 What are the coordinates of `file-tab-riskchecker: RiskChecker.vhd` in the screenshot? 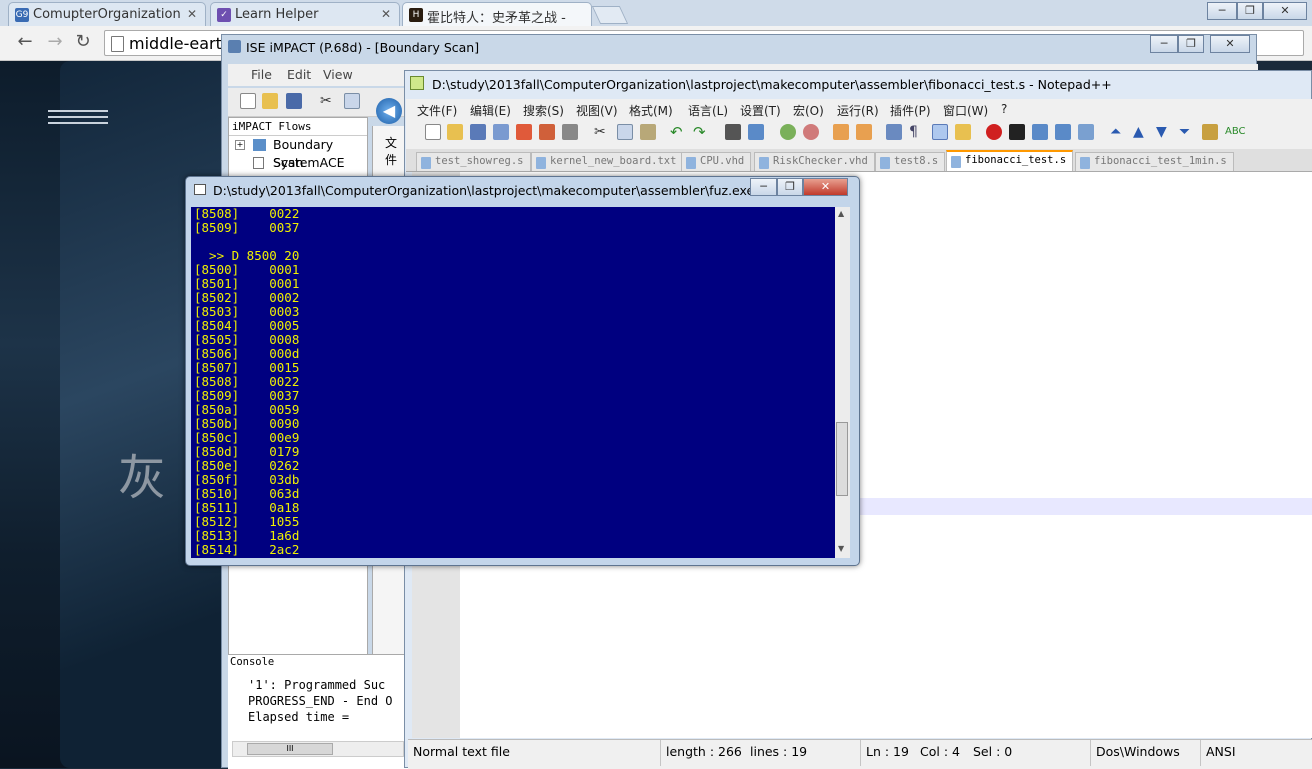 It's located at (814, 161).